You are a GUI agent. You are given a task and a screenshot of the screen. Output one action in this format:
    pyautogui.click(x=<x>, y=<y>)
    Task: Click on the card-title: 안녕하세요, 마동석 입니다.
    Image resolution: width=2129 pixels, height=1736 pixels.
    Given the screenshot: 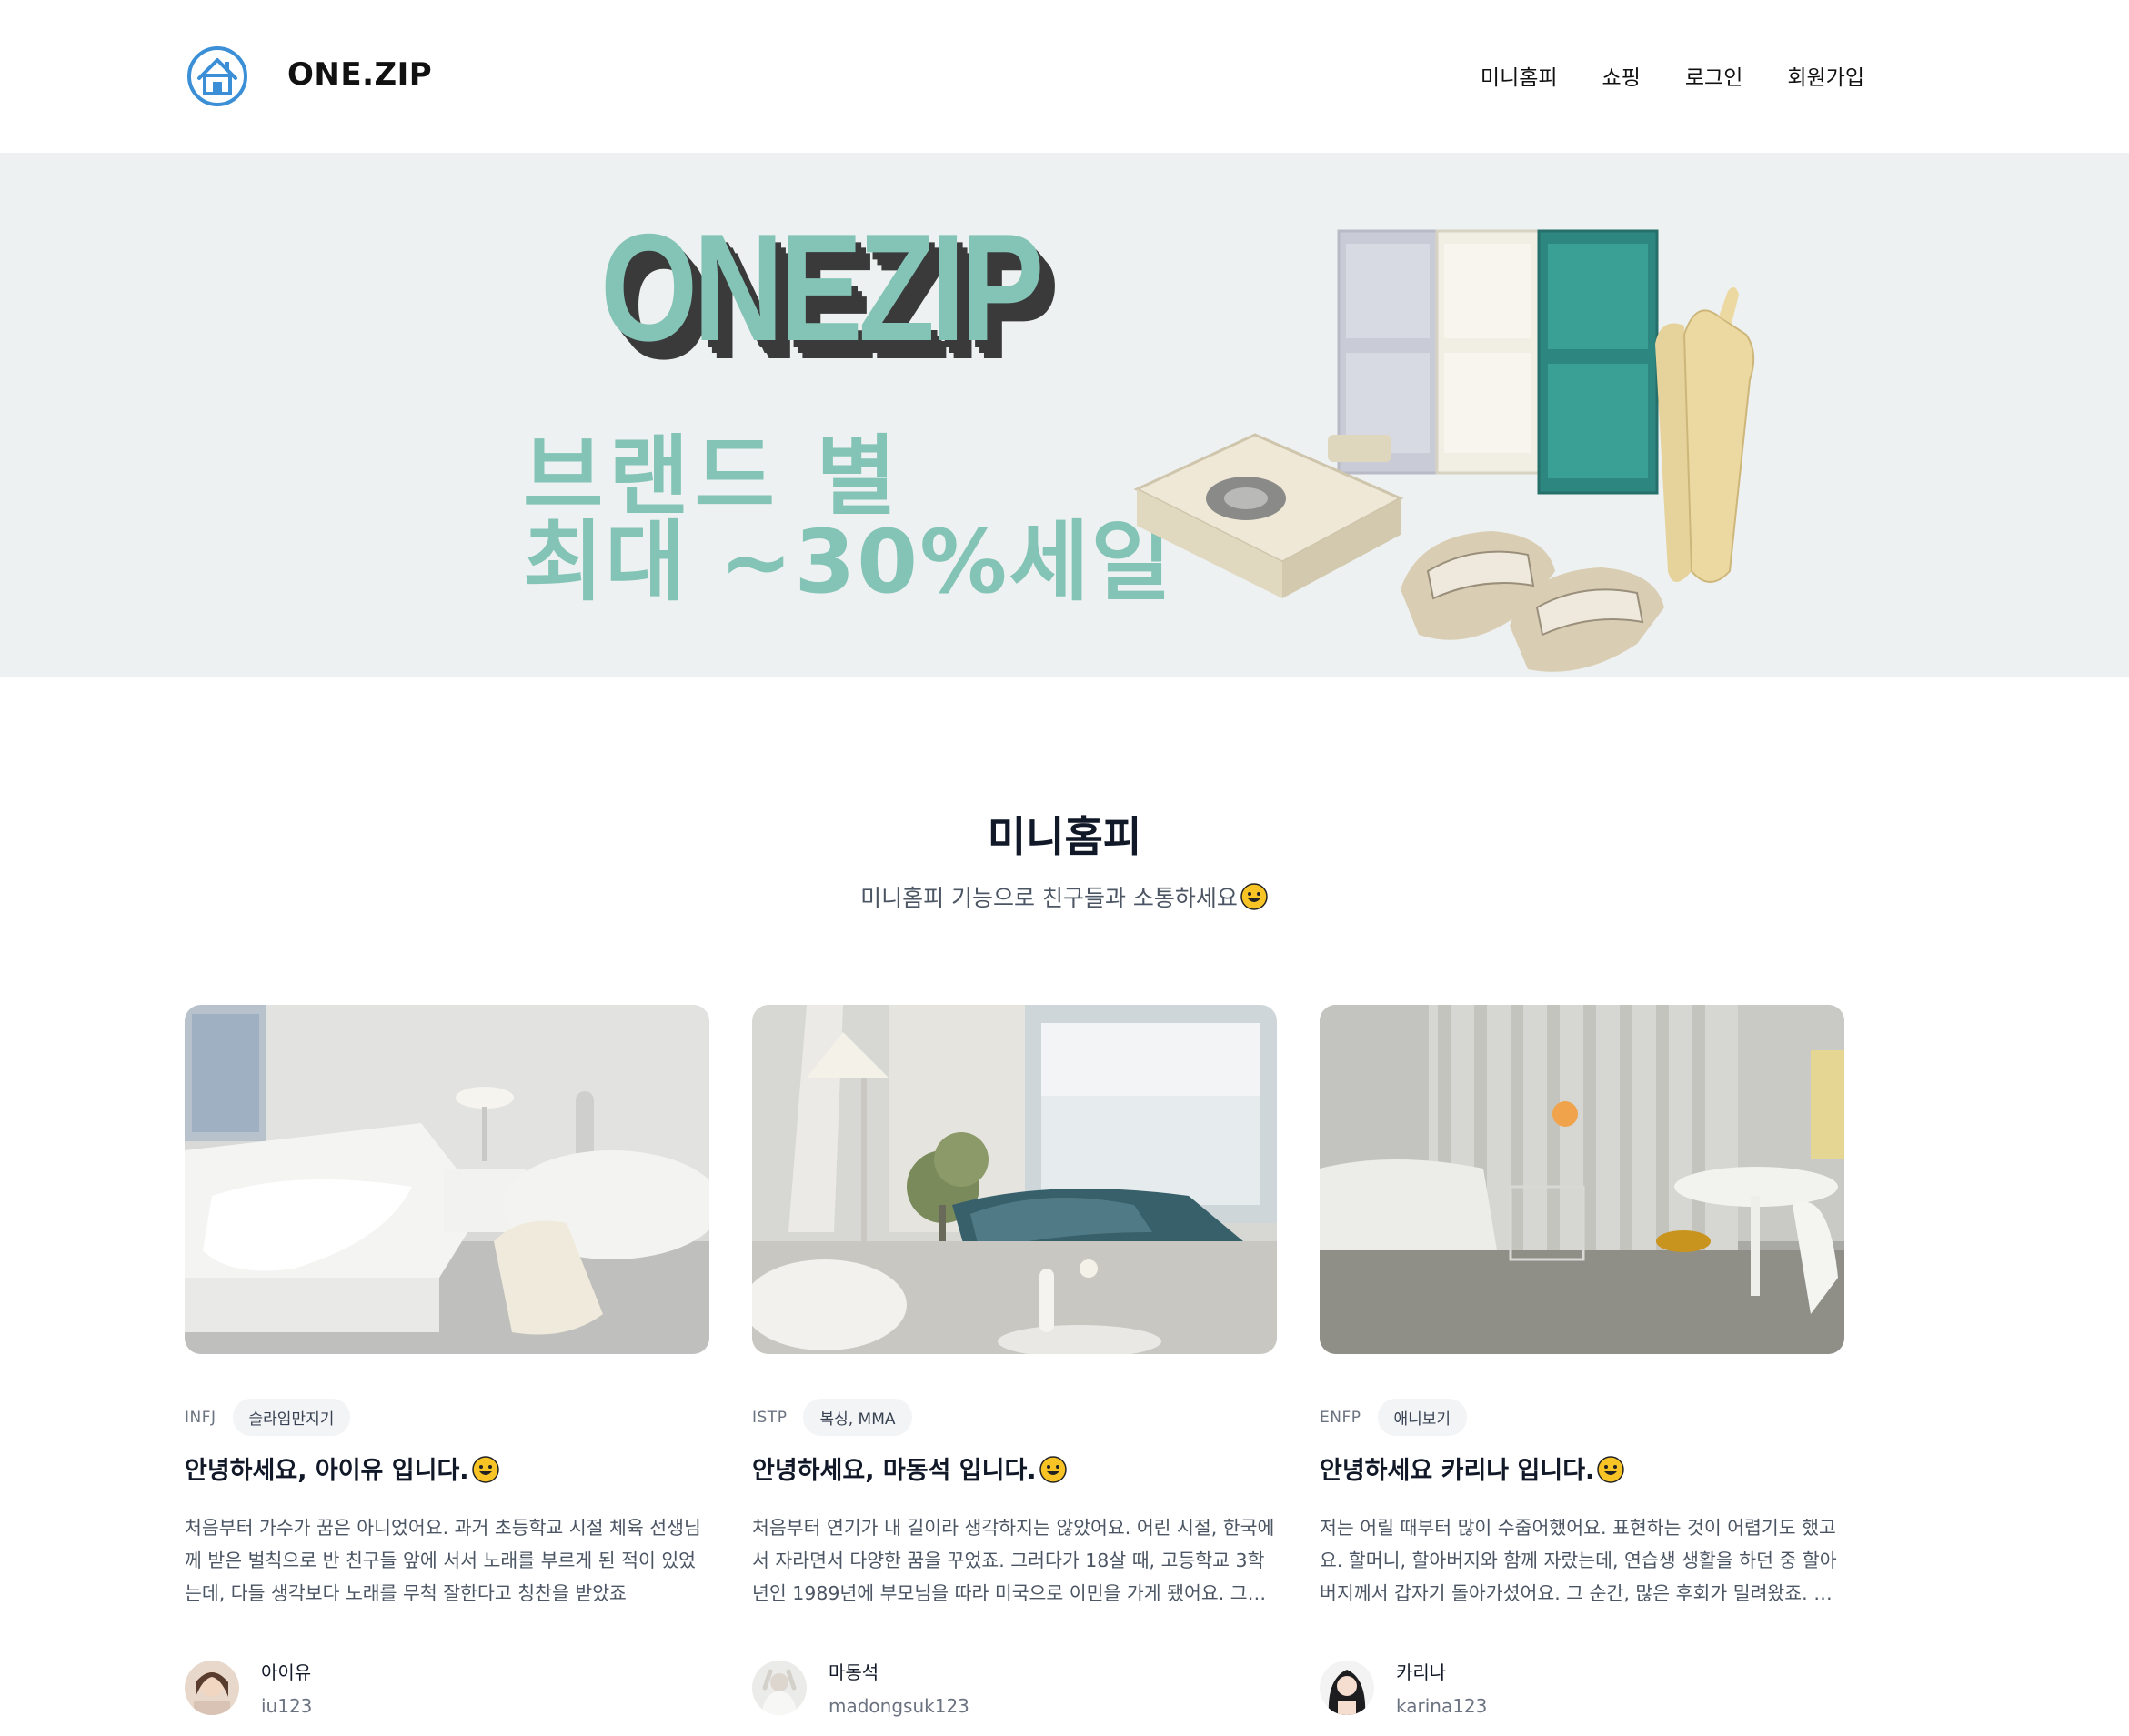 What is the action you would take?
    pyautogui.click(x=910, y=1468)
    